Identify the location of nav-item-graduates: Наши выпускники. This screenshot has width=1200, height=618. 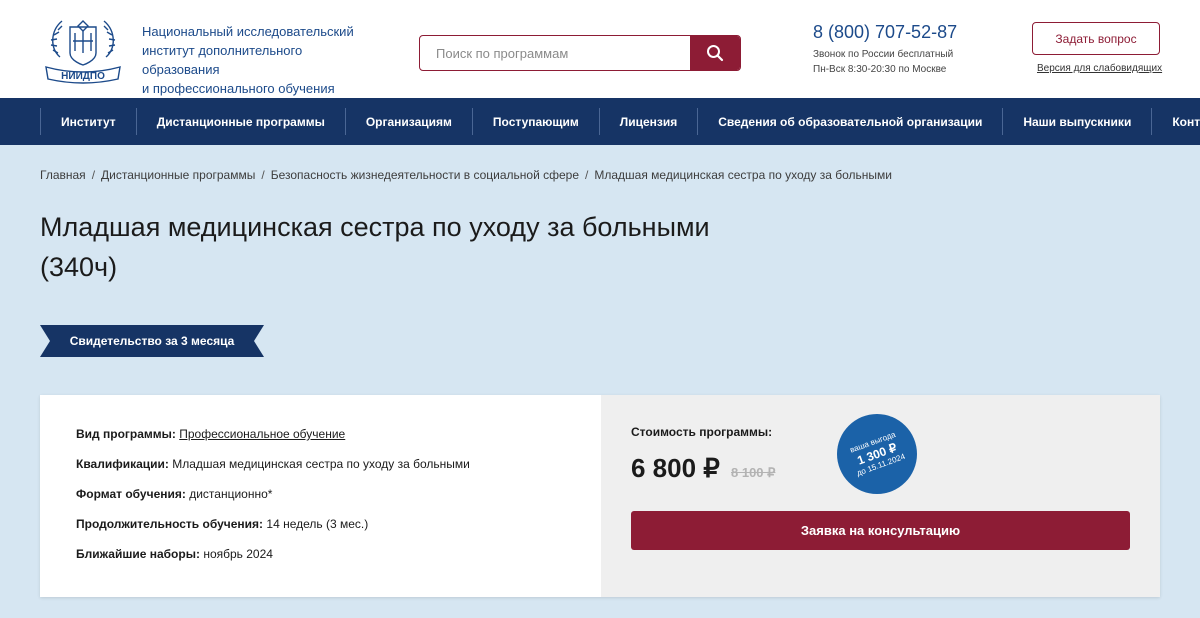
(1076, 121).